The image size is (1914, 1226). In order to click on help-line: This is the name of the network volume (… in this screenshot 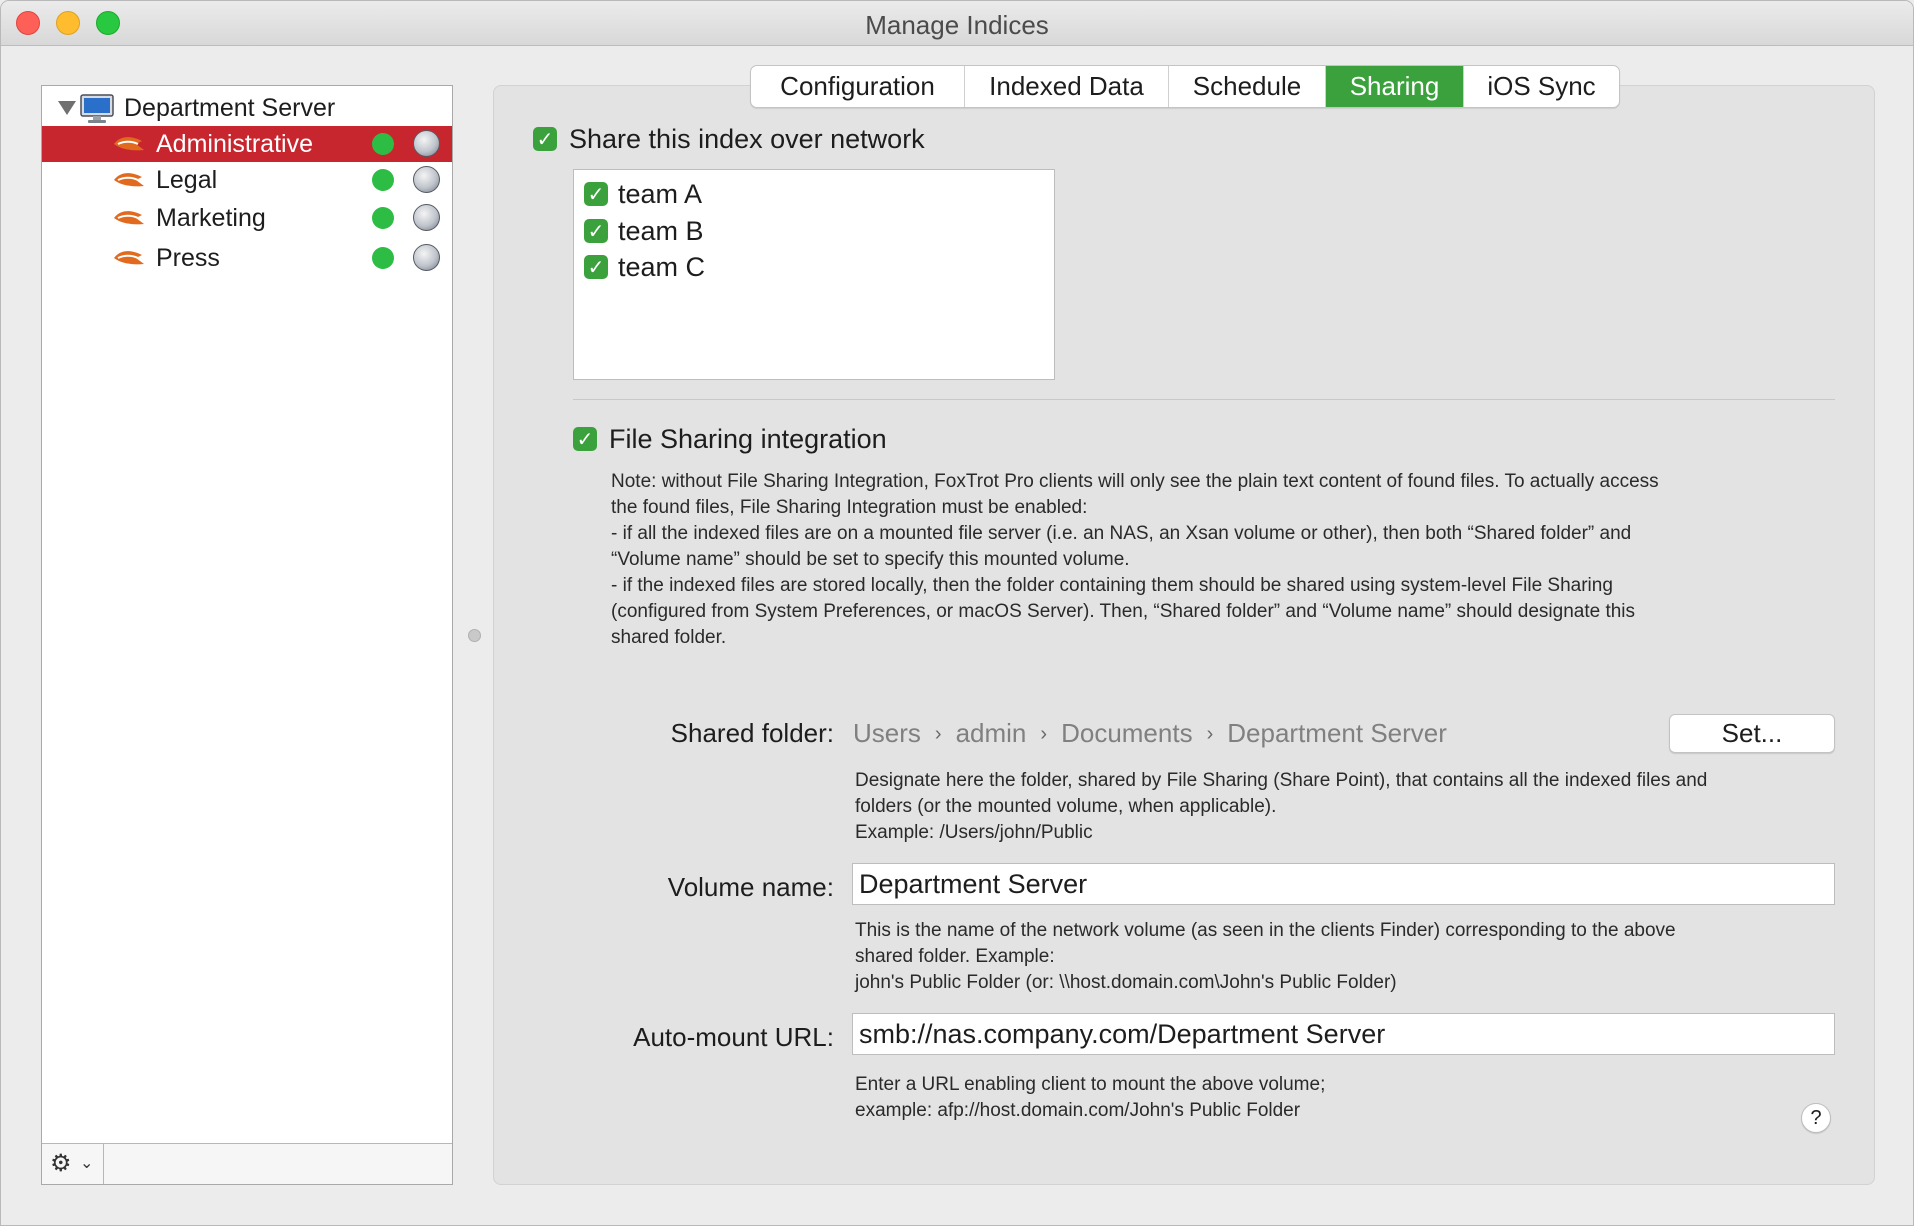, I will do `click(1265, 930)`.